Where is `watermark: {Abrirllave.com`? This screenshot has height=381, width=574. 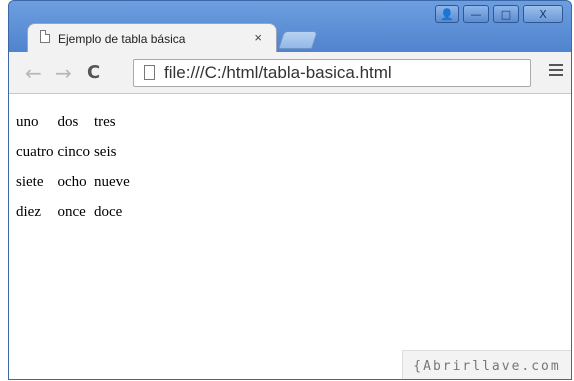 watermark: {Abrirllave.com is located at coordinates (486, 364).